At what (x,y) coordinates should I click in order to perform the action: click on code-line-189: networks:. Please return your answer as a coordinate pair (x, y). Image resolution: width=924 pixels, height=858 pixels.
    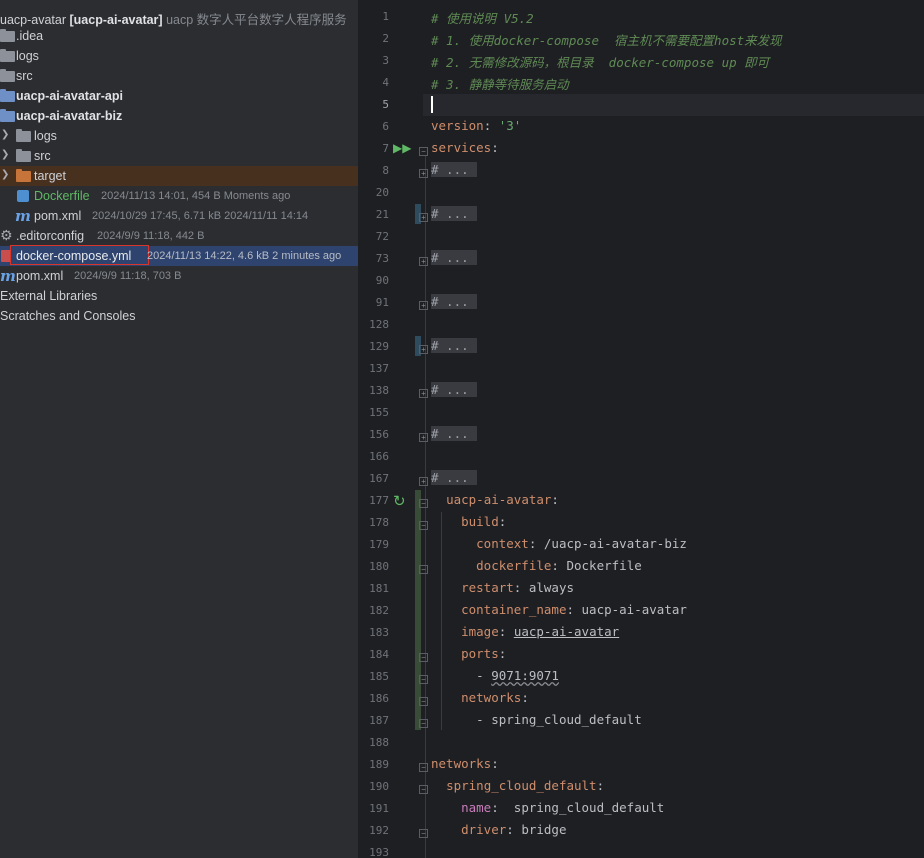
    Looking at the image, I should click on (465, 763).